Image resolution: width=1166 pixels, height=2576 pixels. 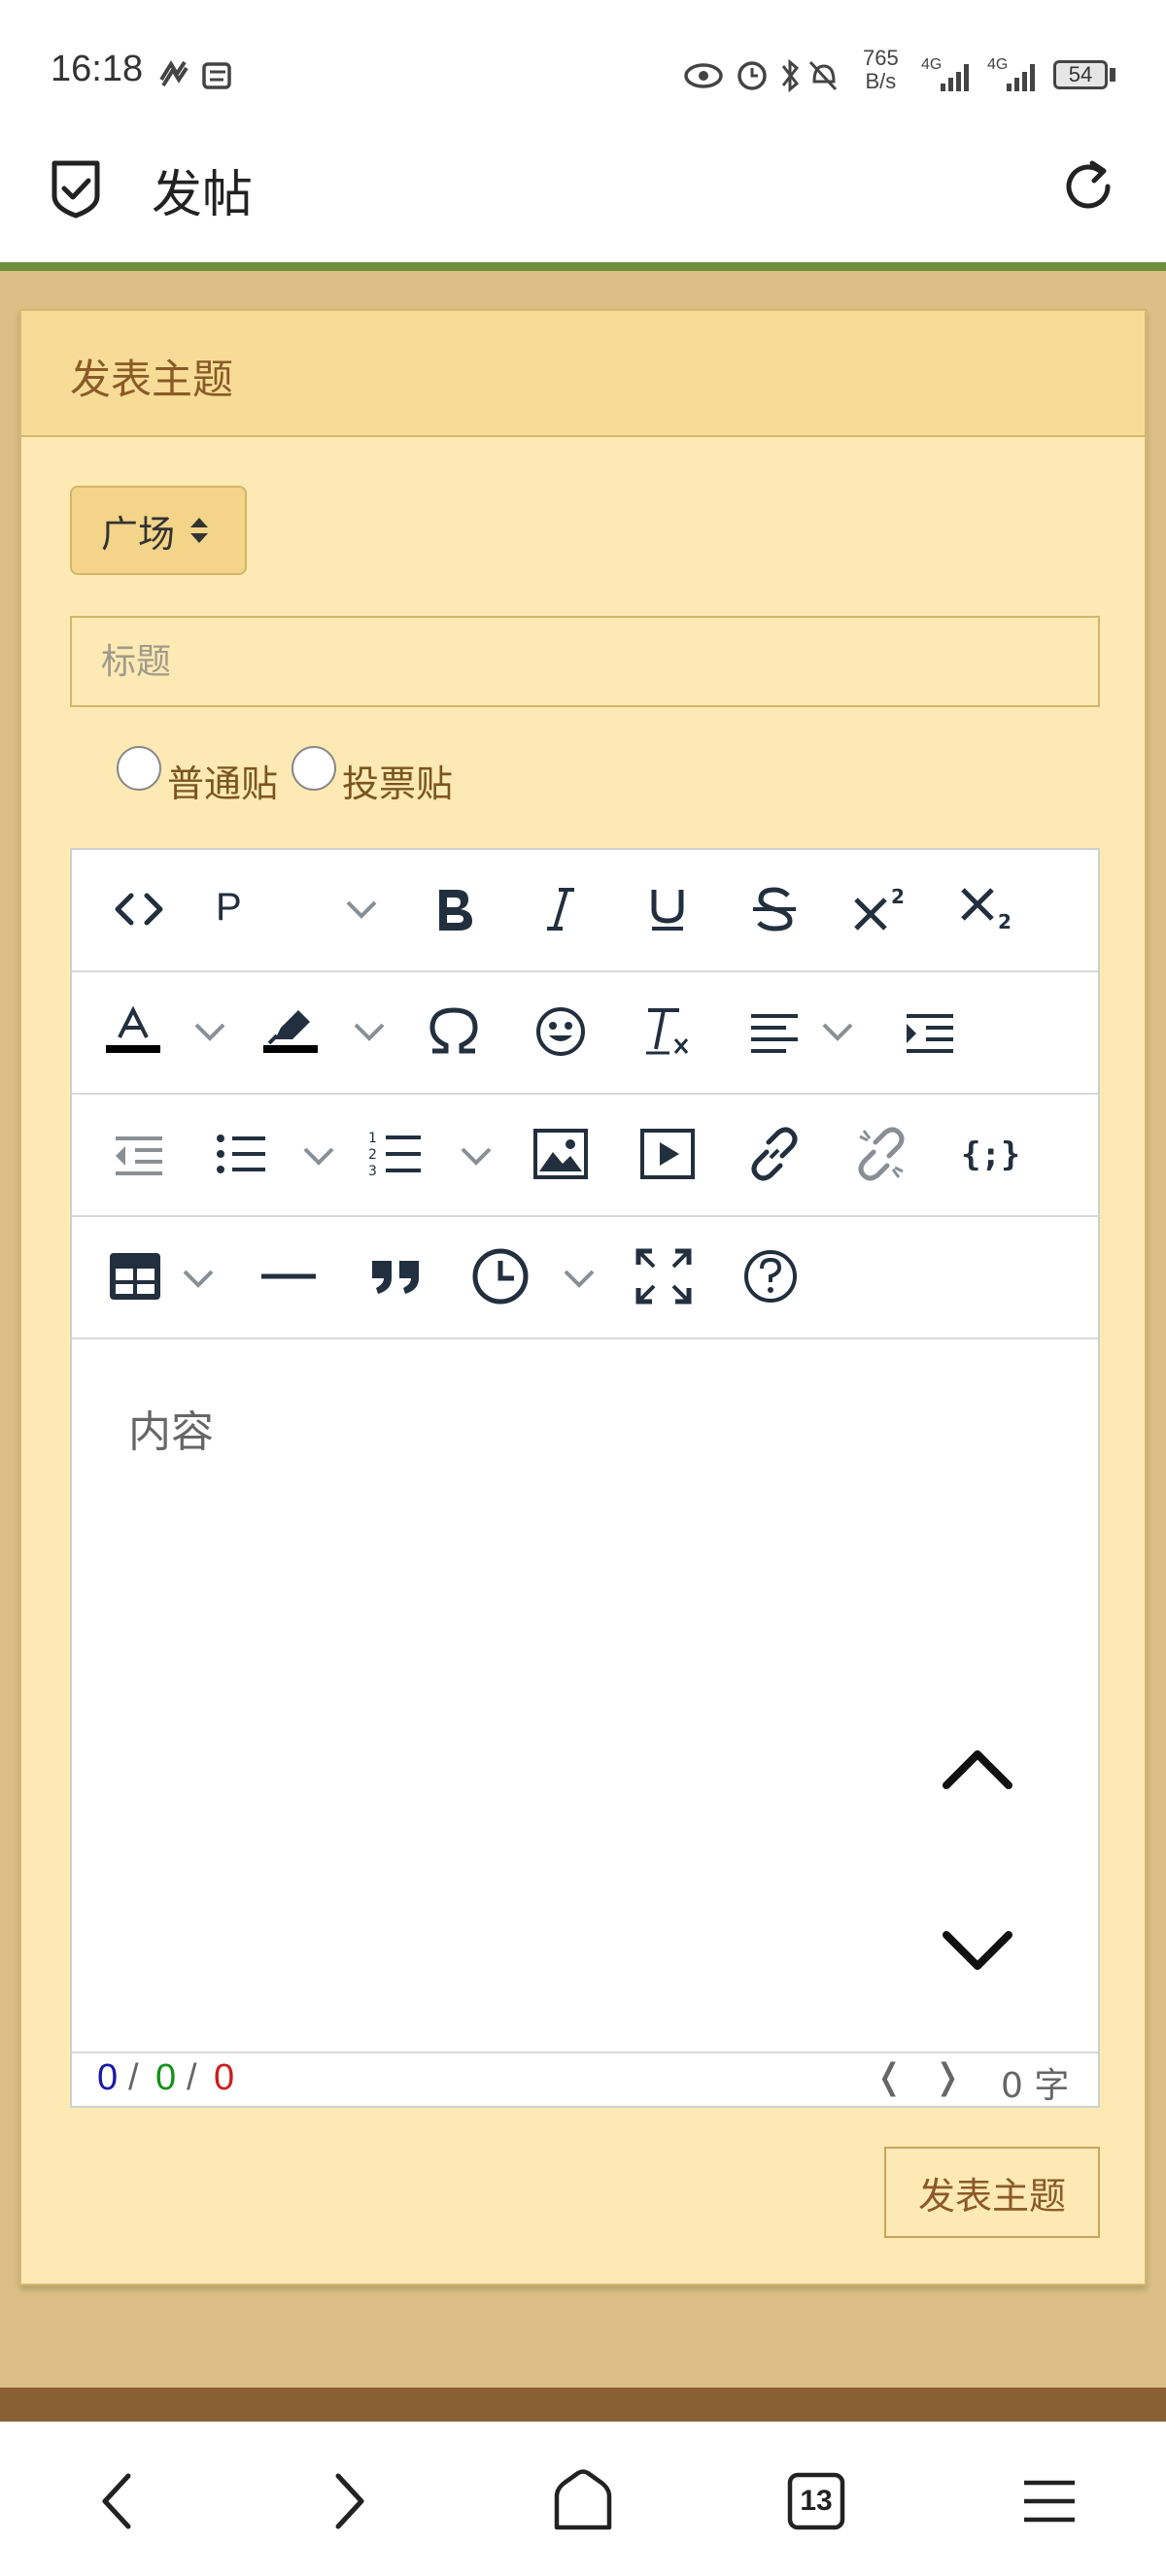 What do you see at coordinates (988, 909) in the screenshot?
I see `subscript-icon: 2` at bounding box center [988, 909].